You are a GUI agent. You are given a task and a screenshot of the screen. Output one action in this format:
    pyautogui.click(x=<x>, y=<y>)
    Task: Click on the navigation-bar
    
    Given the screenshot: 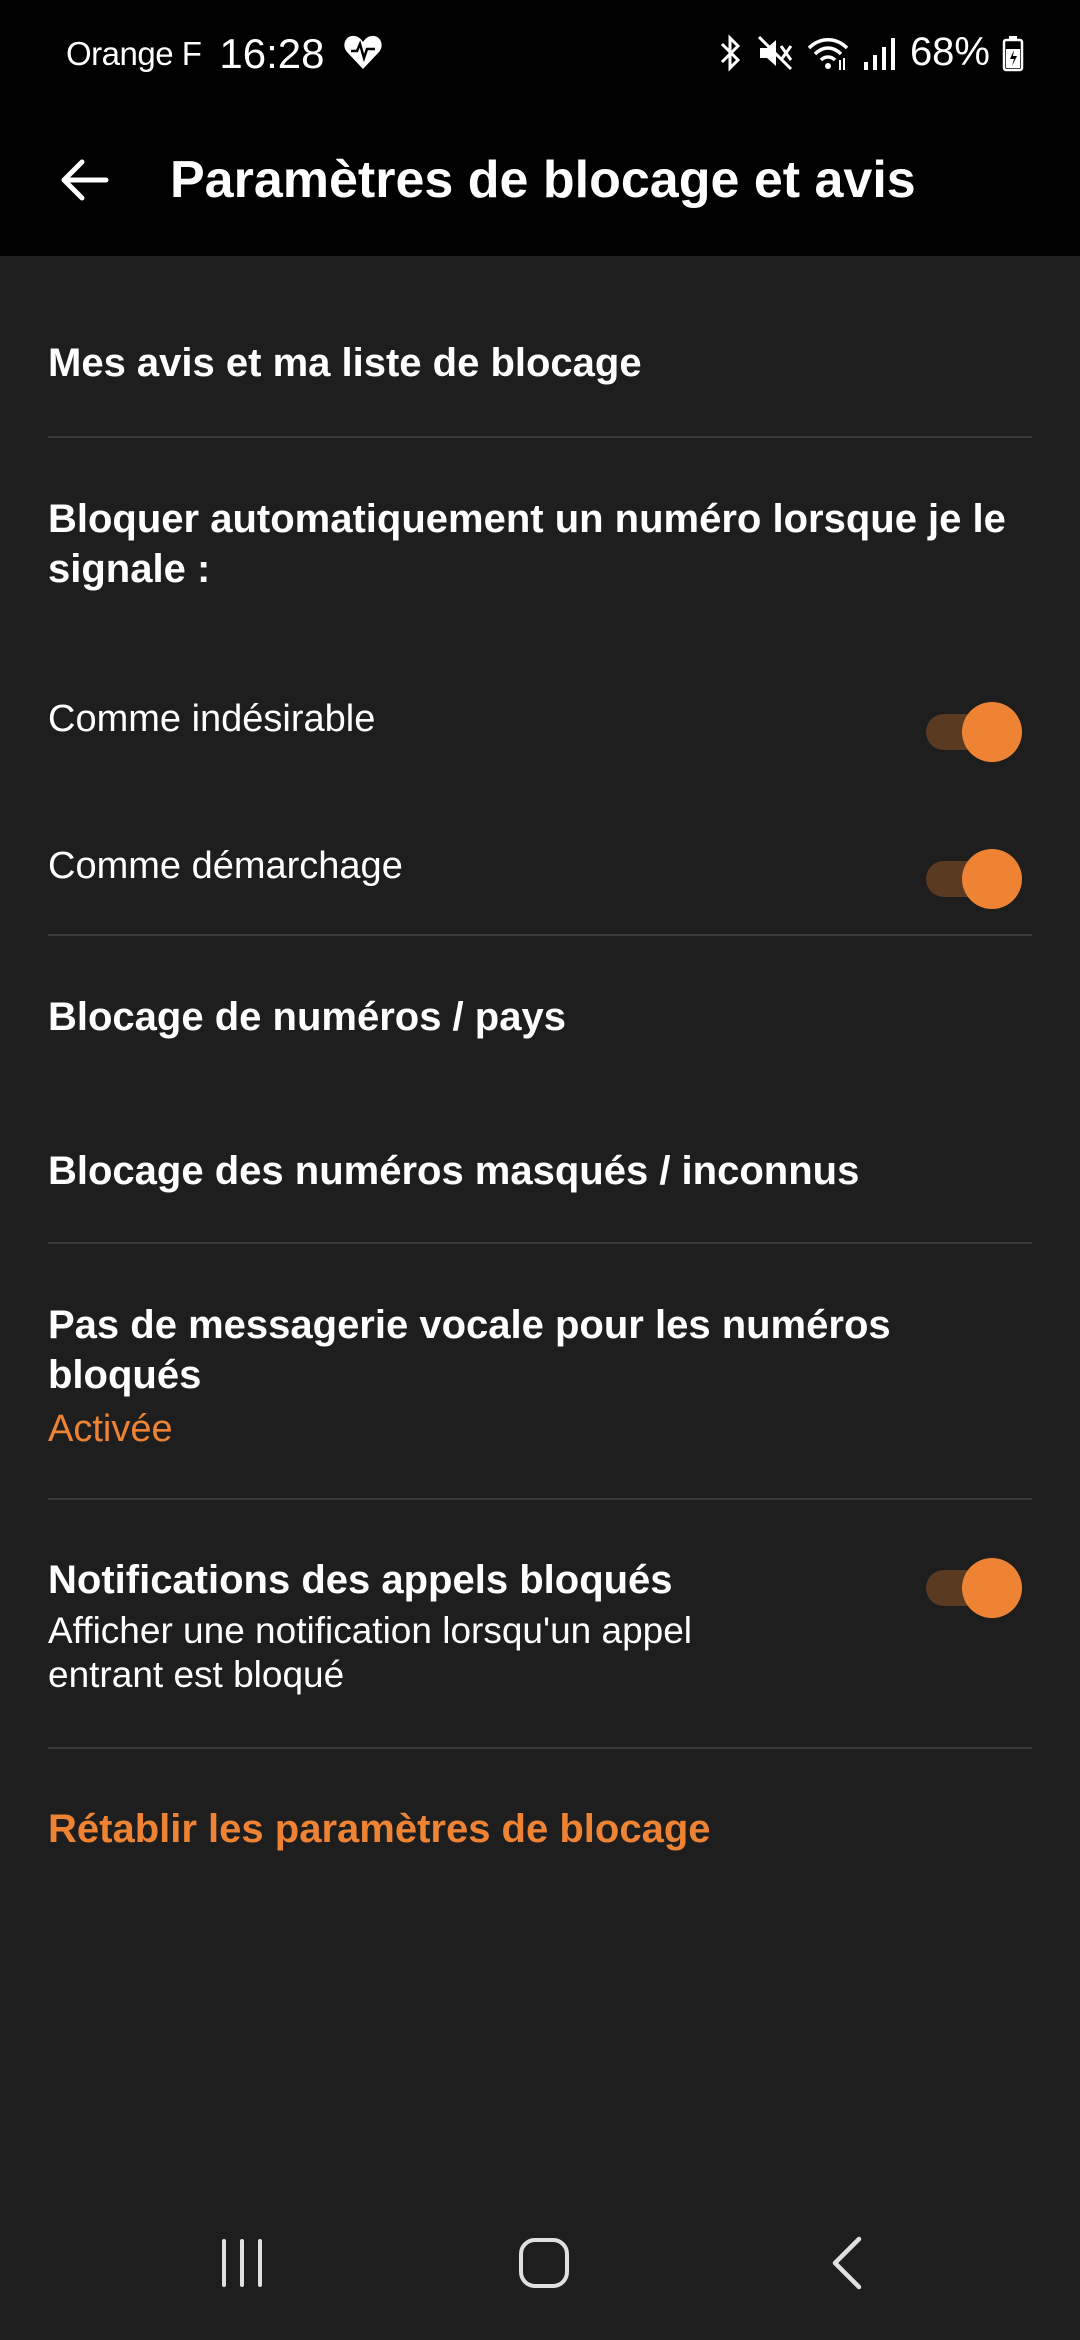 What is the action you would take?
    pyautogui.click(x=540, y=2260)
    